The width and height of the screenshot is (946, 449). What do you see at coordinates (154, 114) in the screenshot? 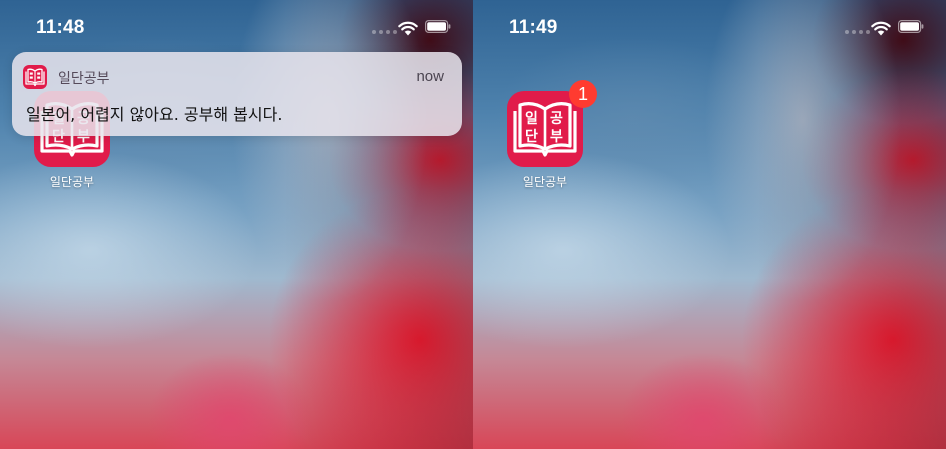
I see `notification-message: 일본어, 어렵지 않아요. 공부해 봅시다.` at bounding box center [154, 114].